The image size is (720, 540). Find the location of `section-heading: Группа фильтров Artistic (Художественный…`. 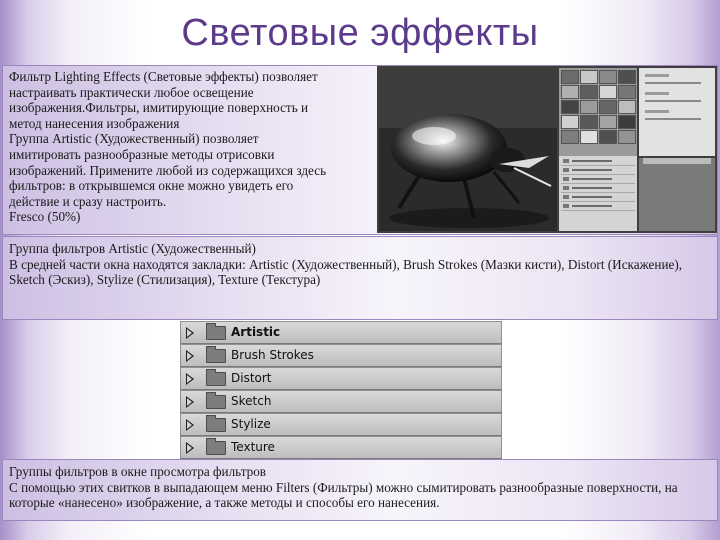

section-heading: Группа фильтров Artistic (Художественный… is located at coordinates (132, 248).